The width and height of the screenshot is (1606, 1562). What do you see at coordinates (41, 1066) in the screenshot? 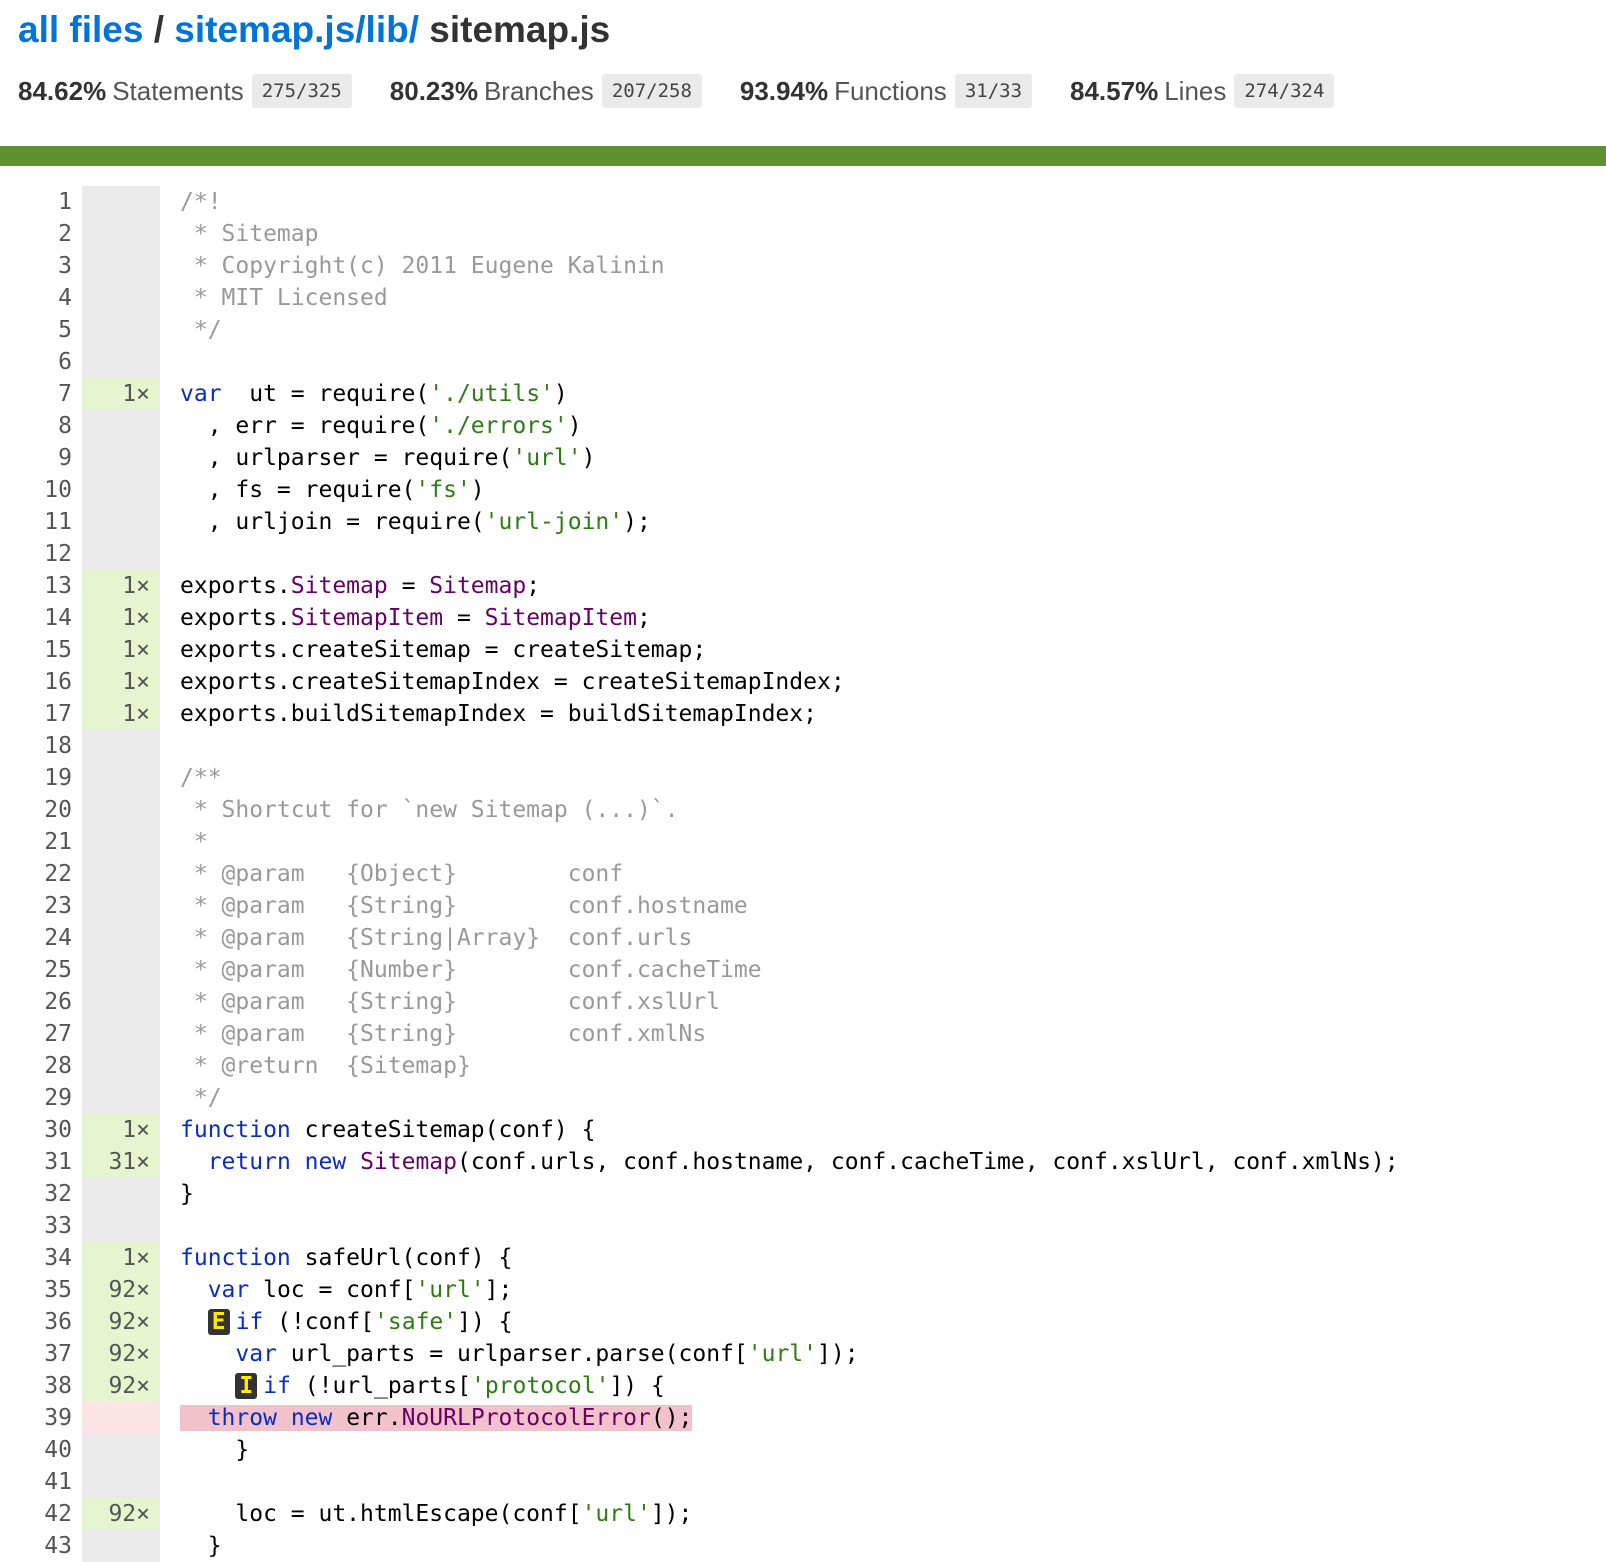
I see `line-number: 28` at bounding box center [41, 1066].